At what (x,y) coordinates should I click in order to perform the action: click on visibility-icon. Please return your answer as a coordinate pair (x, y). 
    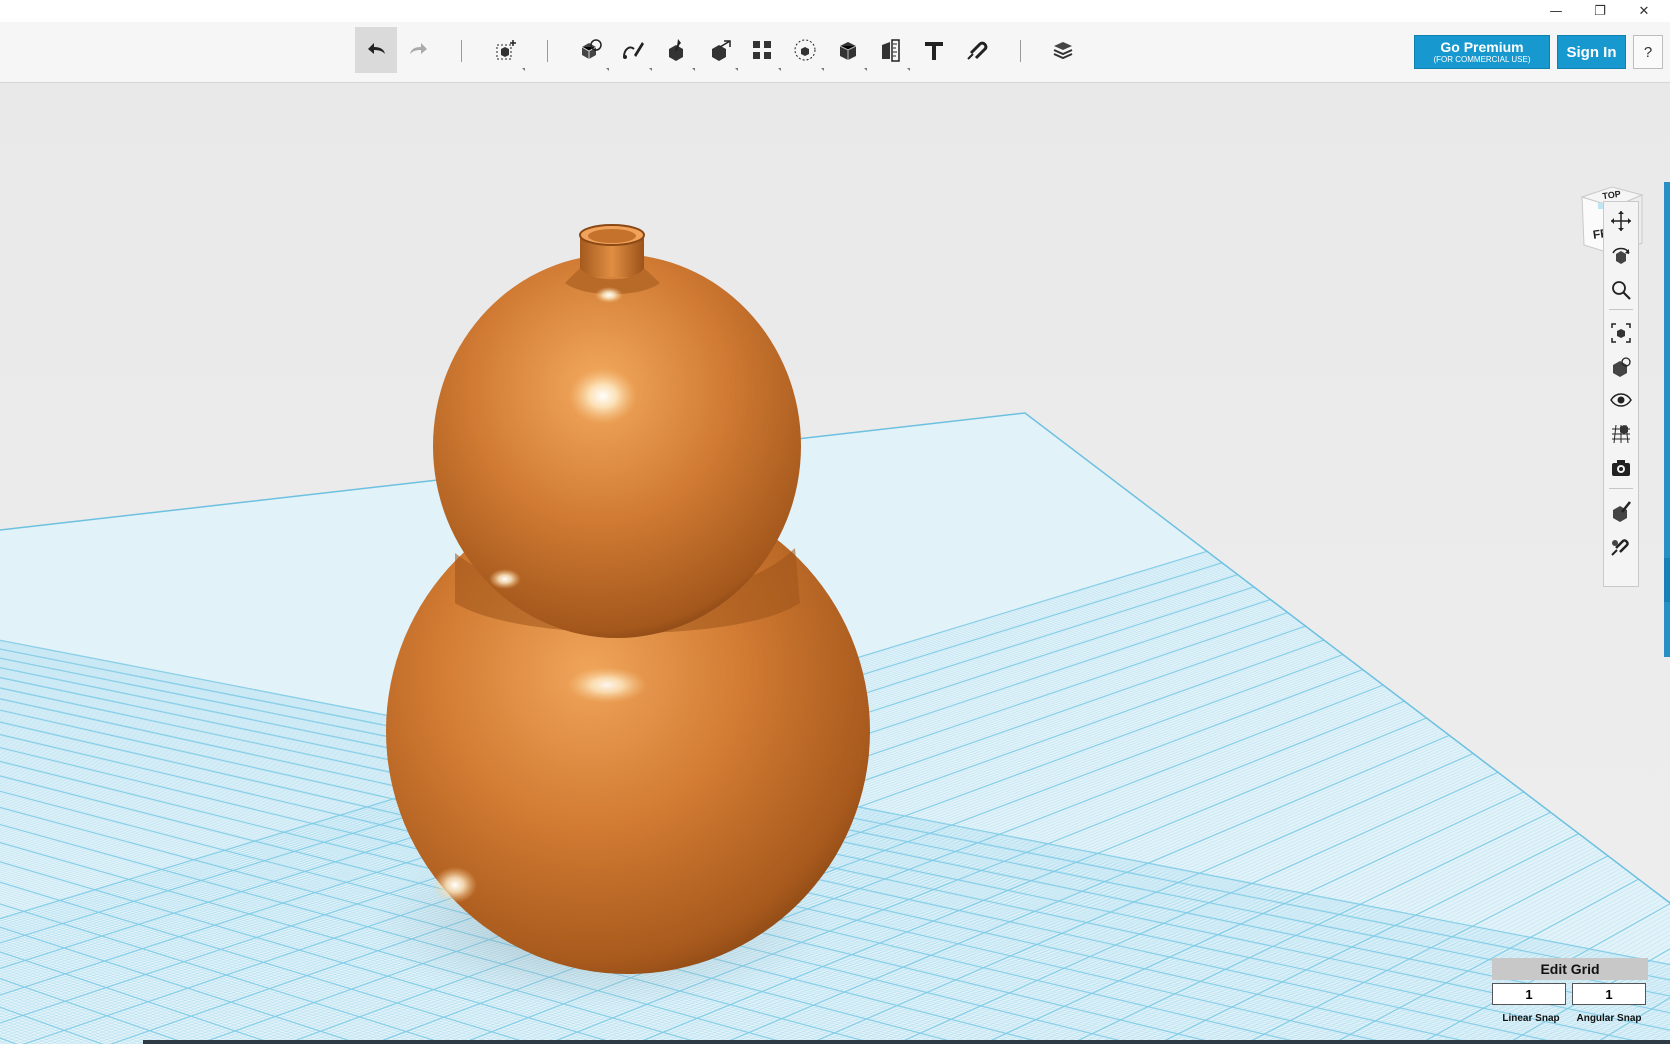
    Looking at the image, I should click on (1621, 400).